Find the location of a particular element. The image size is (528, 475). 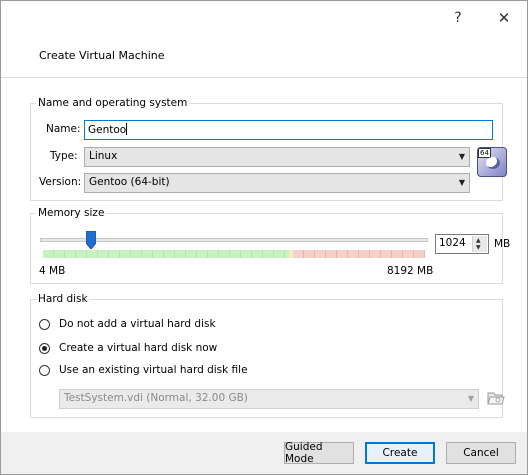

memory-slider-track is located at coordinates (234, 240).